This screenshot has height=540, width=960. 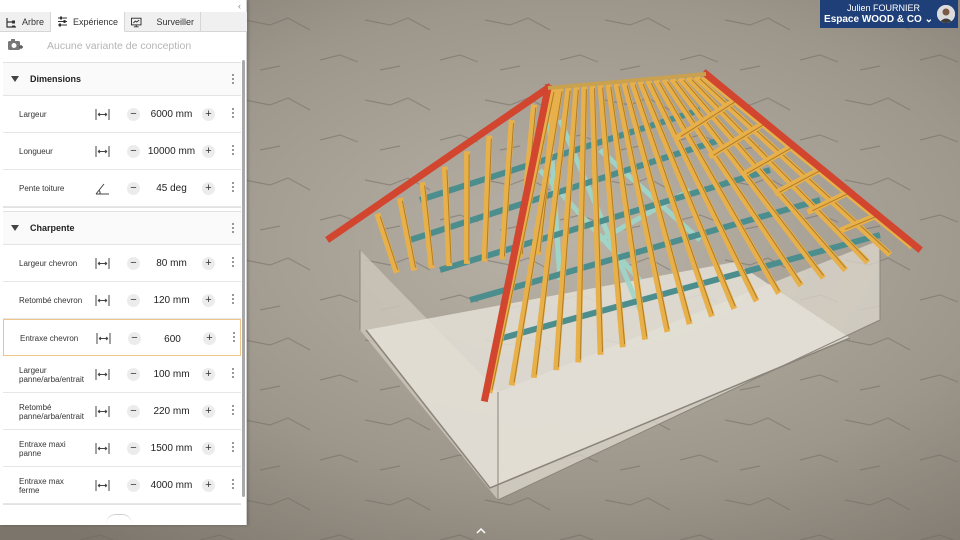 I want to click on param-row-largeur-panne: Largeur panne/arba/entrait − 100 mm +, so click(x=122, y=374).